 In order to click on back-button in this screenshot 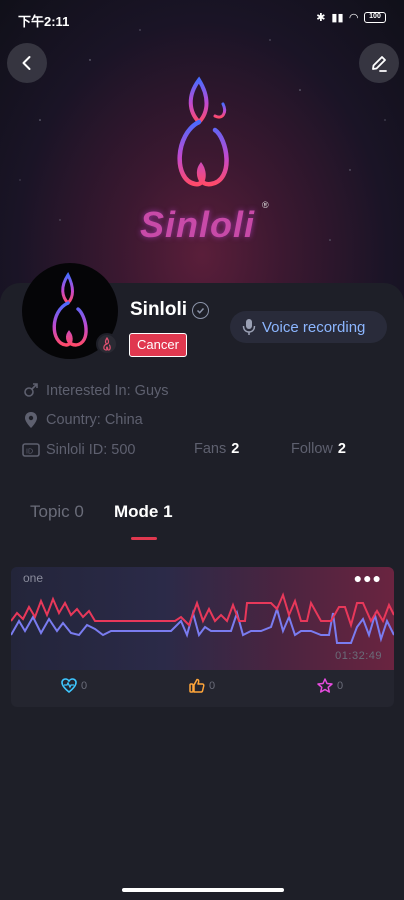, I will do `click(27, 63)`.